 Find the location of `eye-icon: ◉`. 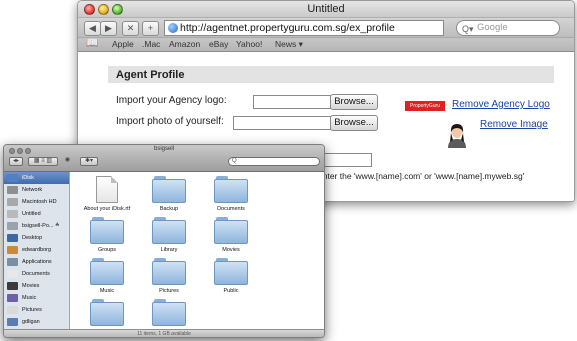

eye-icon: ◉ is located at coordinates (67, 161).